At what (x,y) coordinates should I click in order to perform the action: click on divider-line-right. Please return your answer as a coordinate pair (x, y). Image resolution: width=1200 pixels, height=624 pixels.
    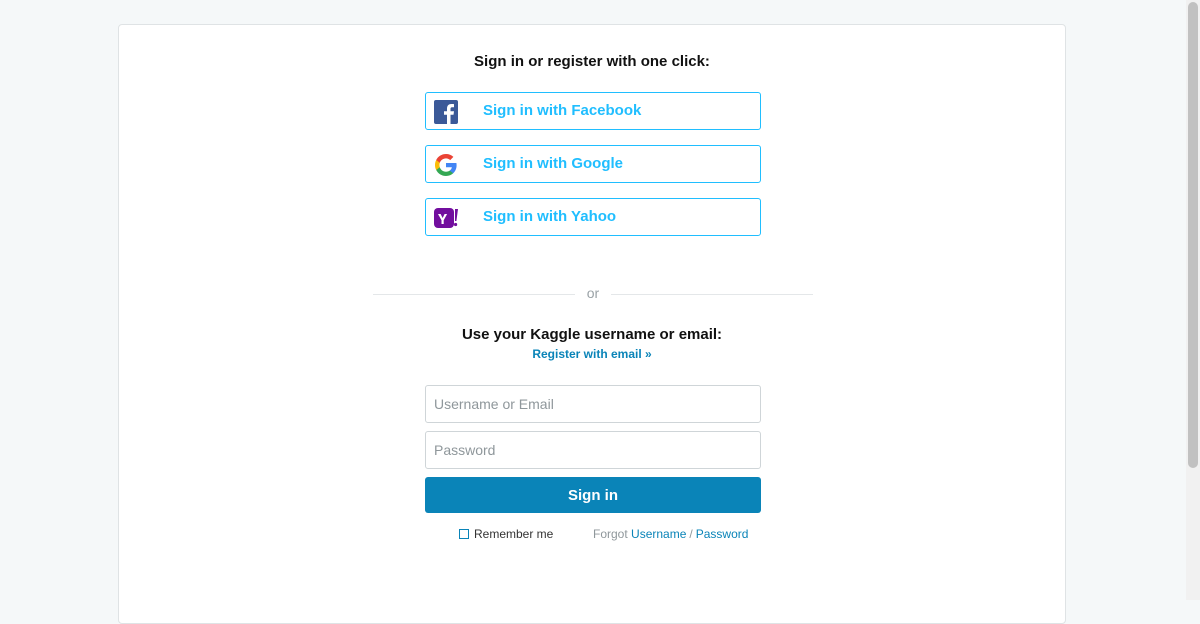
    Looking at the image, I should click on (712, 294).